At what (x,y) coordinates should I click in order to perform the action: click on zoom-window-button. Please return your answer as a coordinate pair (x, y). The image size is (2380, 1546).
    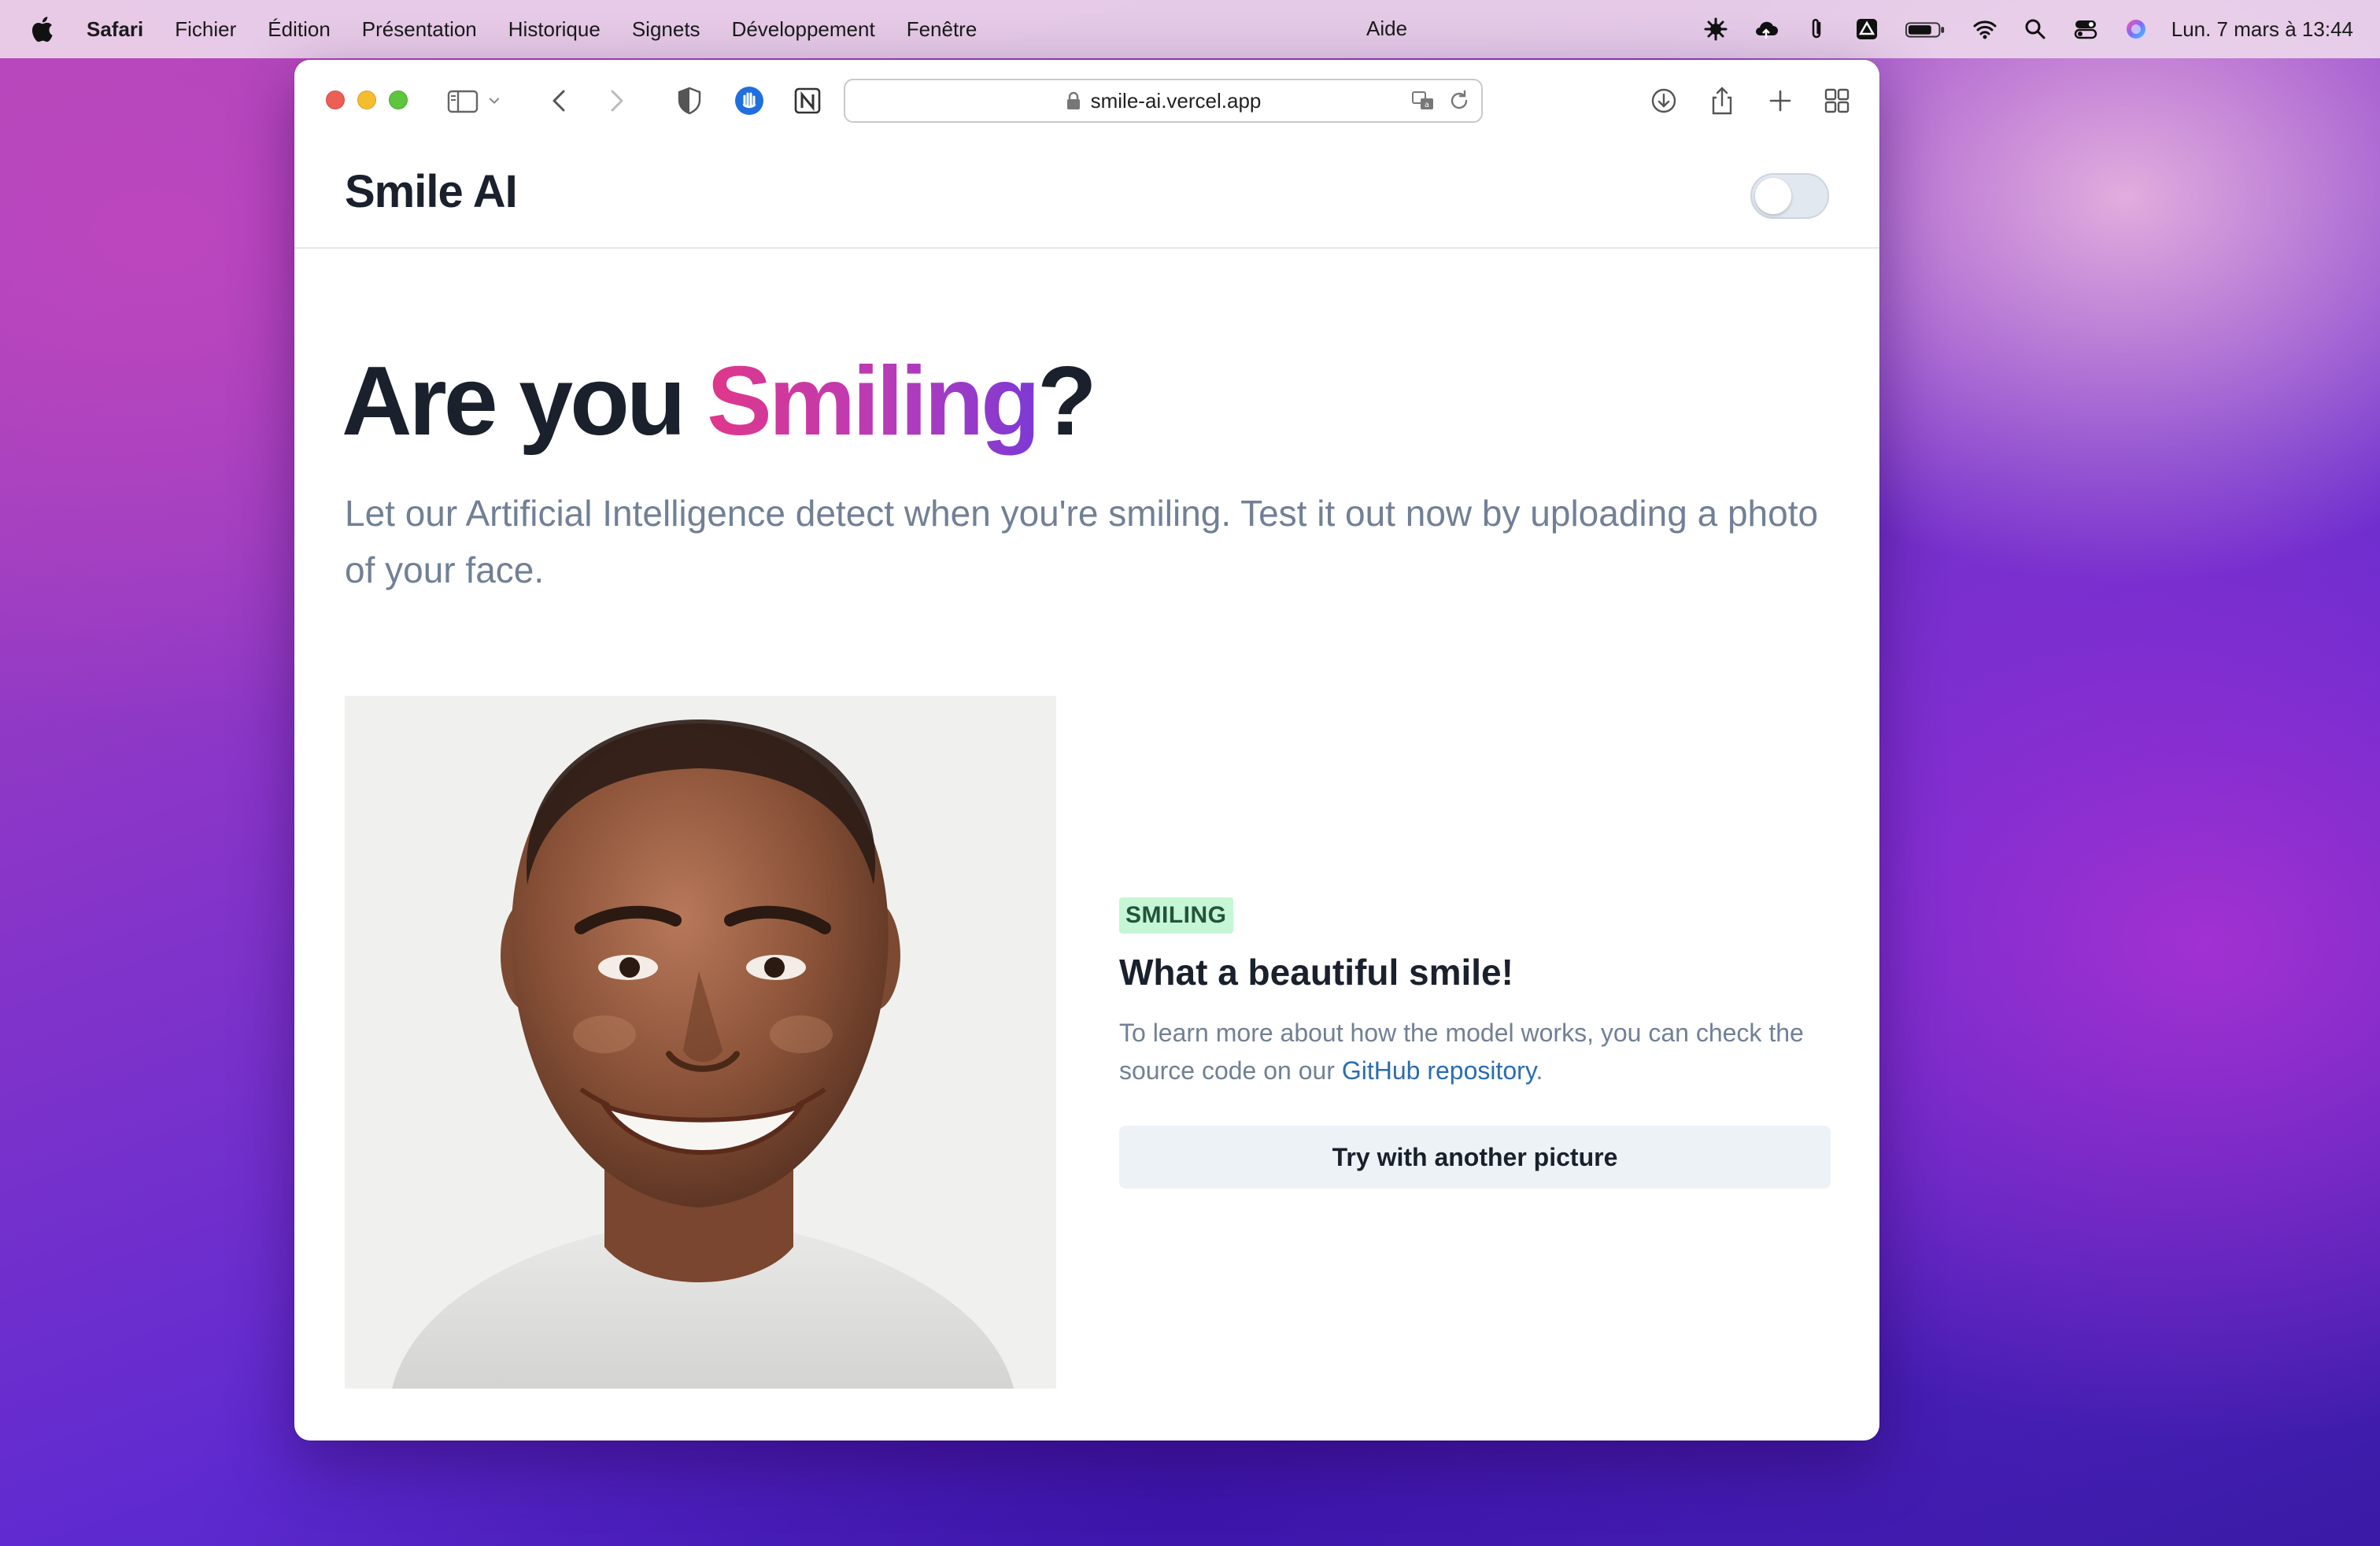
    Looking at the image, I should click on (398, 100).